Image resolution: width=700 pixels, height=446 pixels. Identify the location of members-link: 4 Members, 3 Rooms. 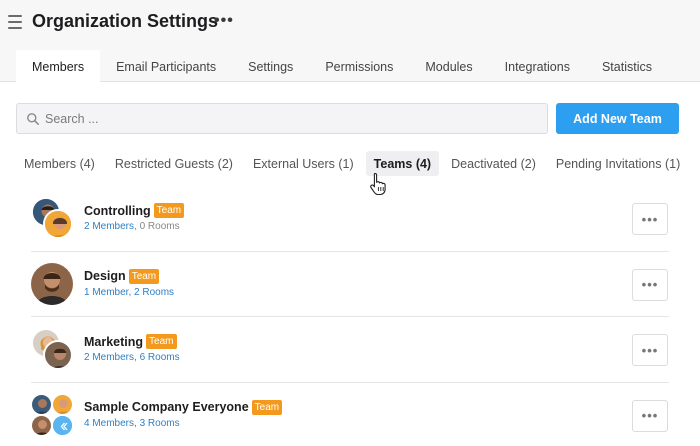
(132, 423).